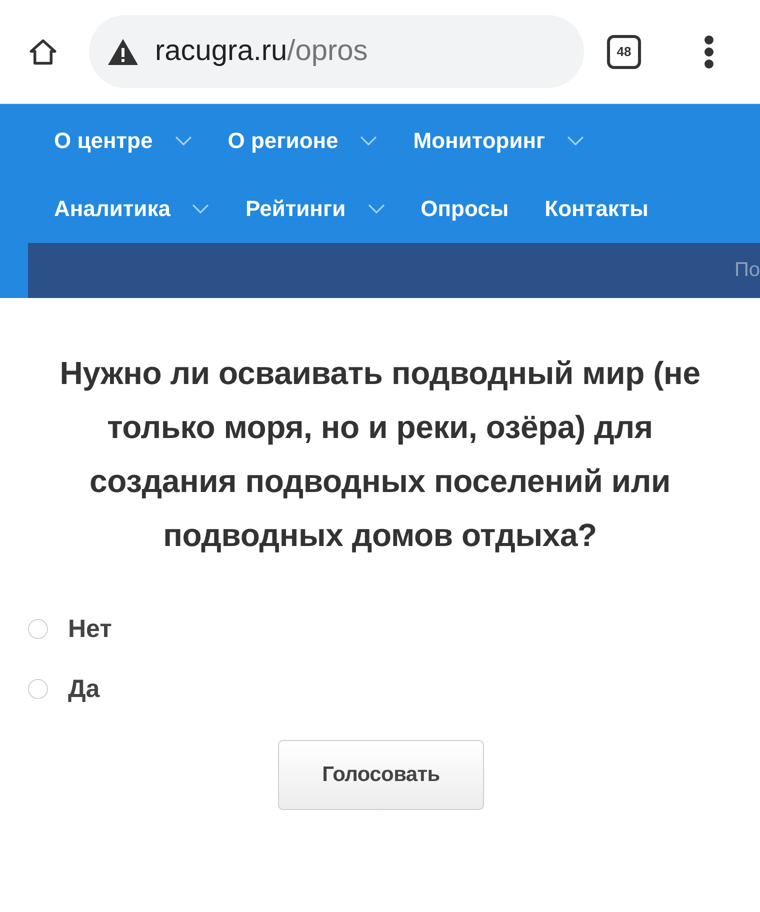 This screenshot has height=912, width=760. What do you see at coordinates (596, 209) in the screenshot?
I see `nav-item: Контакты` at bounding box center [596, 209].